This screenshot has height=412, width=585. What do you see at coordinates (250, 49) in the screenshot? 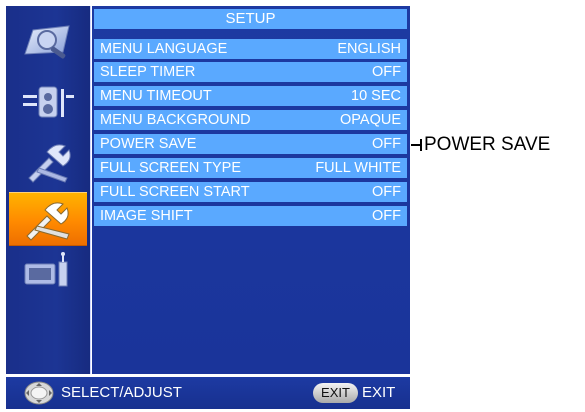
I see `menu-item-menu-language: MENU LANGUAGE ENGLISH` at bounding box center [250, 49].